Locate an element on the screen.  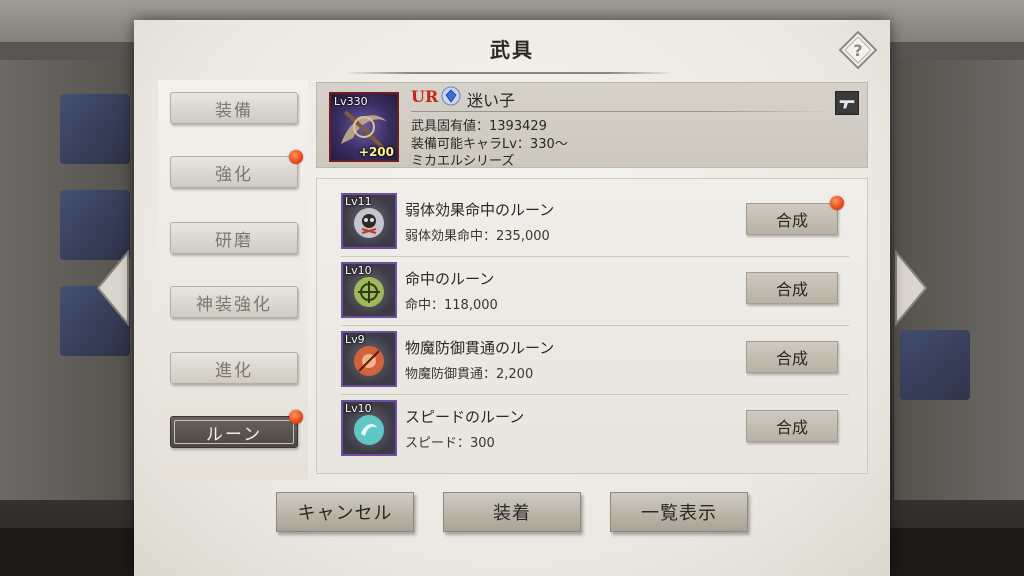
rune-stat: 物魔防御貫通：2,200 is located at coordinates (469, 374).